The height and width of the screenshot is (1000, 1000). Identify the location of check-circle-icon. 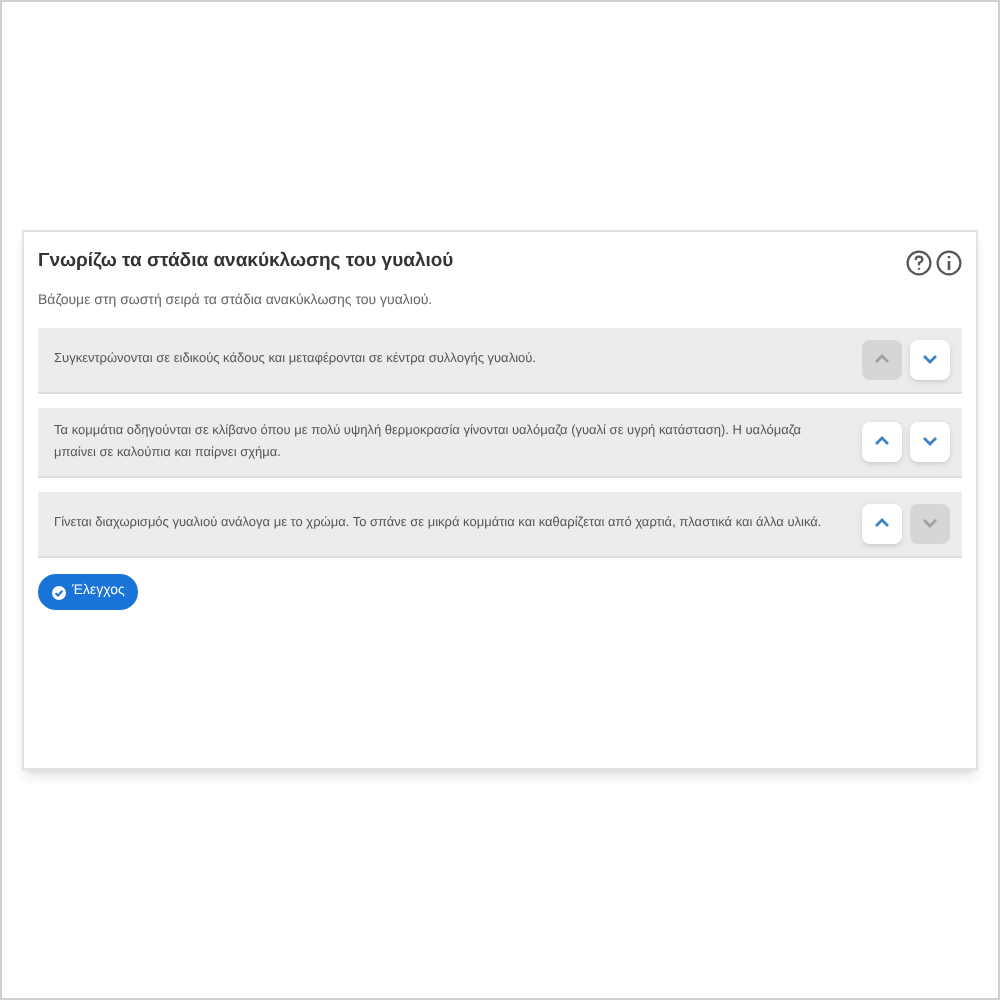
(59, 592).